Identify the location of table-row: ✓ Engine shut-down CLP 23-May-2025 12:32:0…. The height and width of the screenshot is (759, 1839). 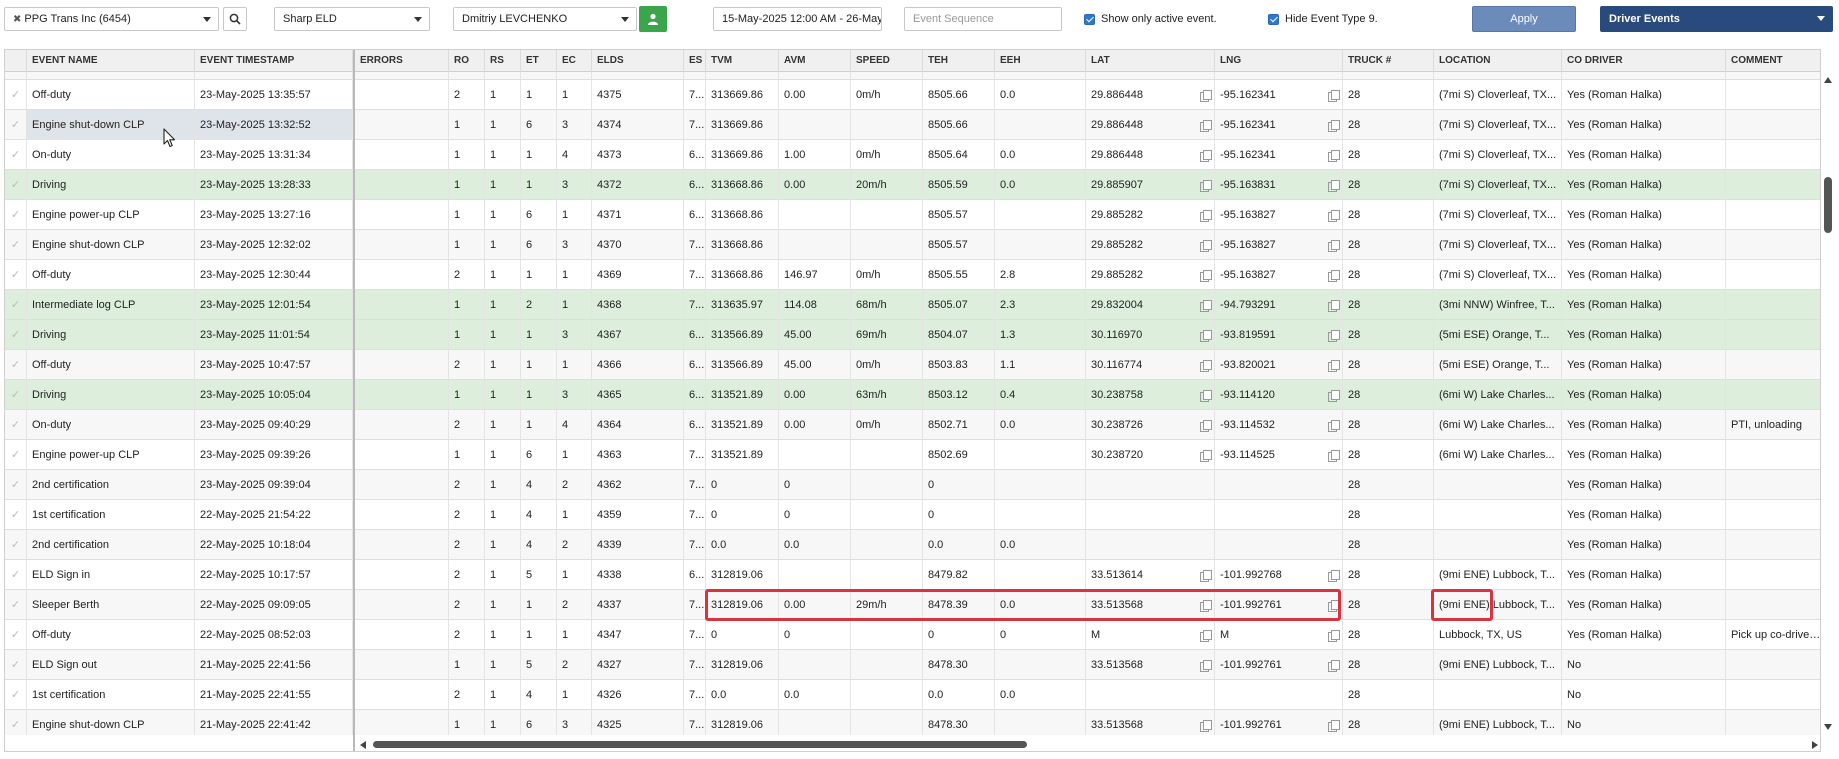
(912, 245).